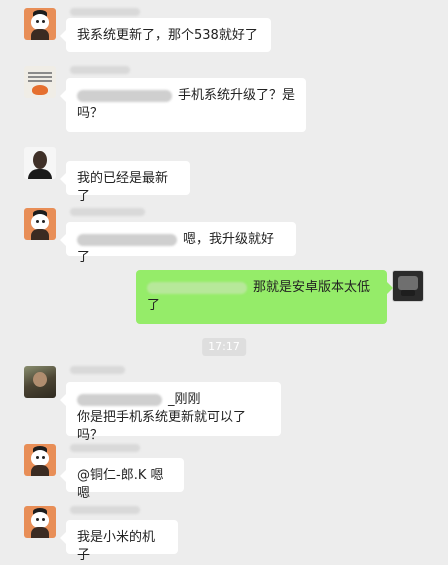 This screenshot has width=448, height=565. I want to click on message-text: 我系统更新了，那个538就好了, so click(167, 35).